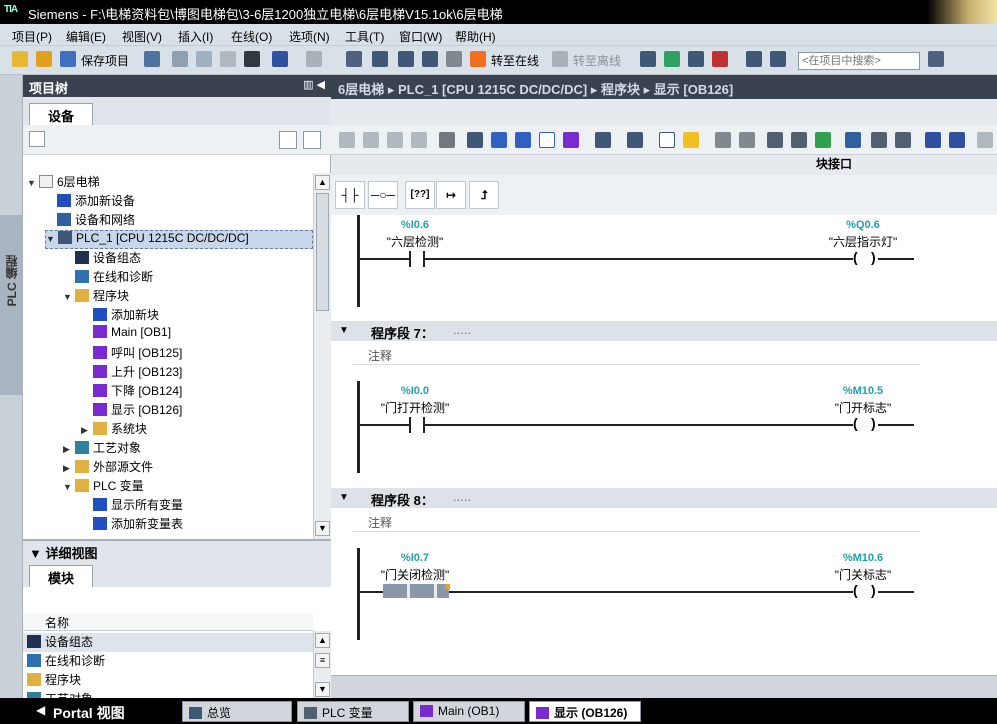 The height and width of the screenshot is (724, 997). Describe the element at coordinates (89, 713) in the screenshot. I see `portal-view-button: Portal 视图` at that location.